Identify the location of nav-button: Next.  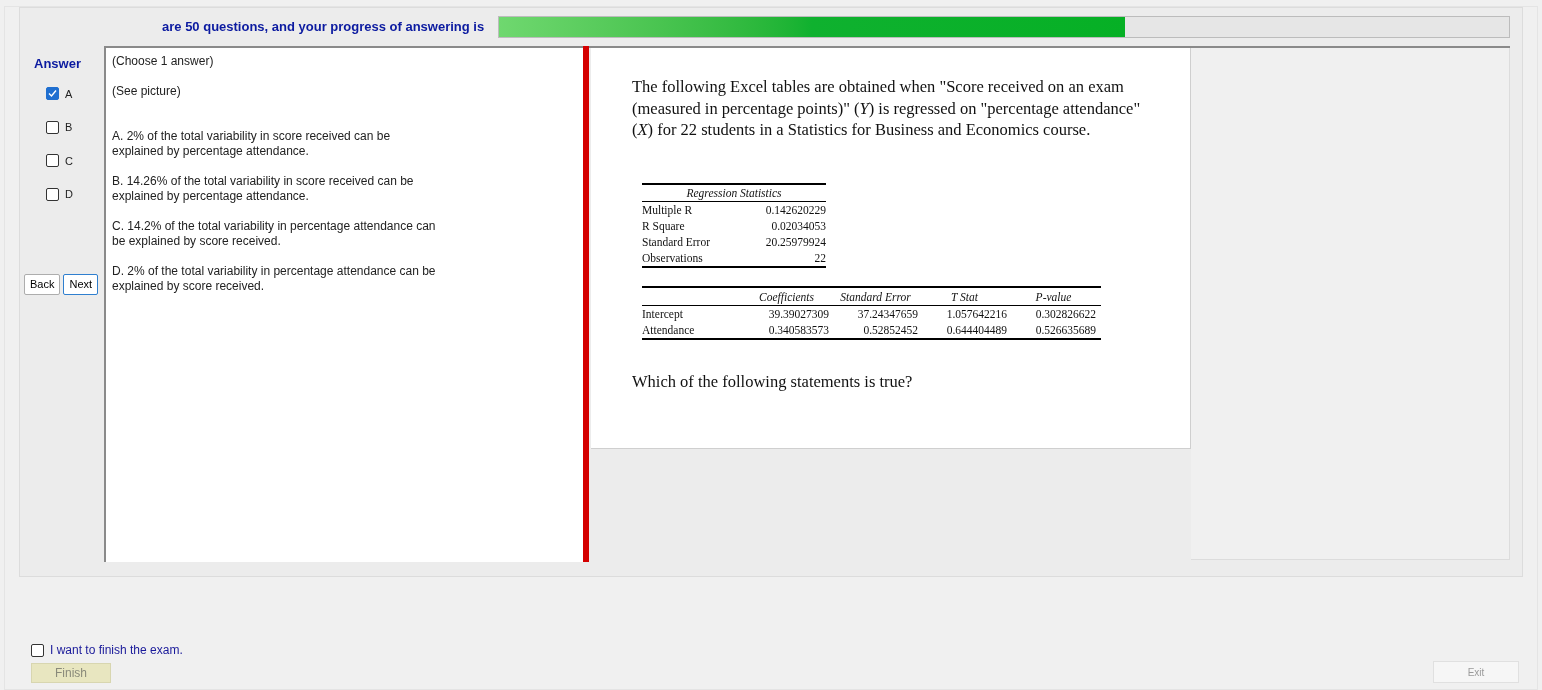
(81, 284).